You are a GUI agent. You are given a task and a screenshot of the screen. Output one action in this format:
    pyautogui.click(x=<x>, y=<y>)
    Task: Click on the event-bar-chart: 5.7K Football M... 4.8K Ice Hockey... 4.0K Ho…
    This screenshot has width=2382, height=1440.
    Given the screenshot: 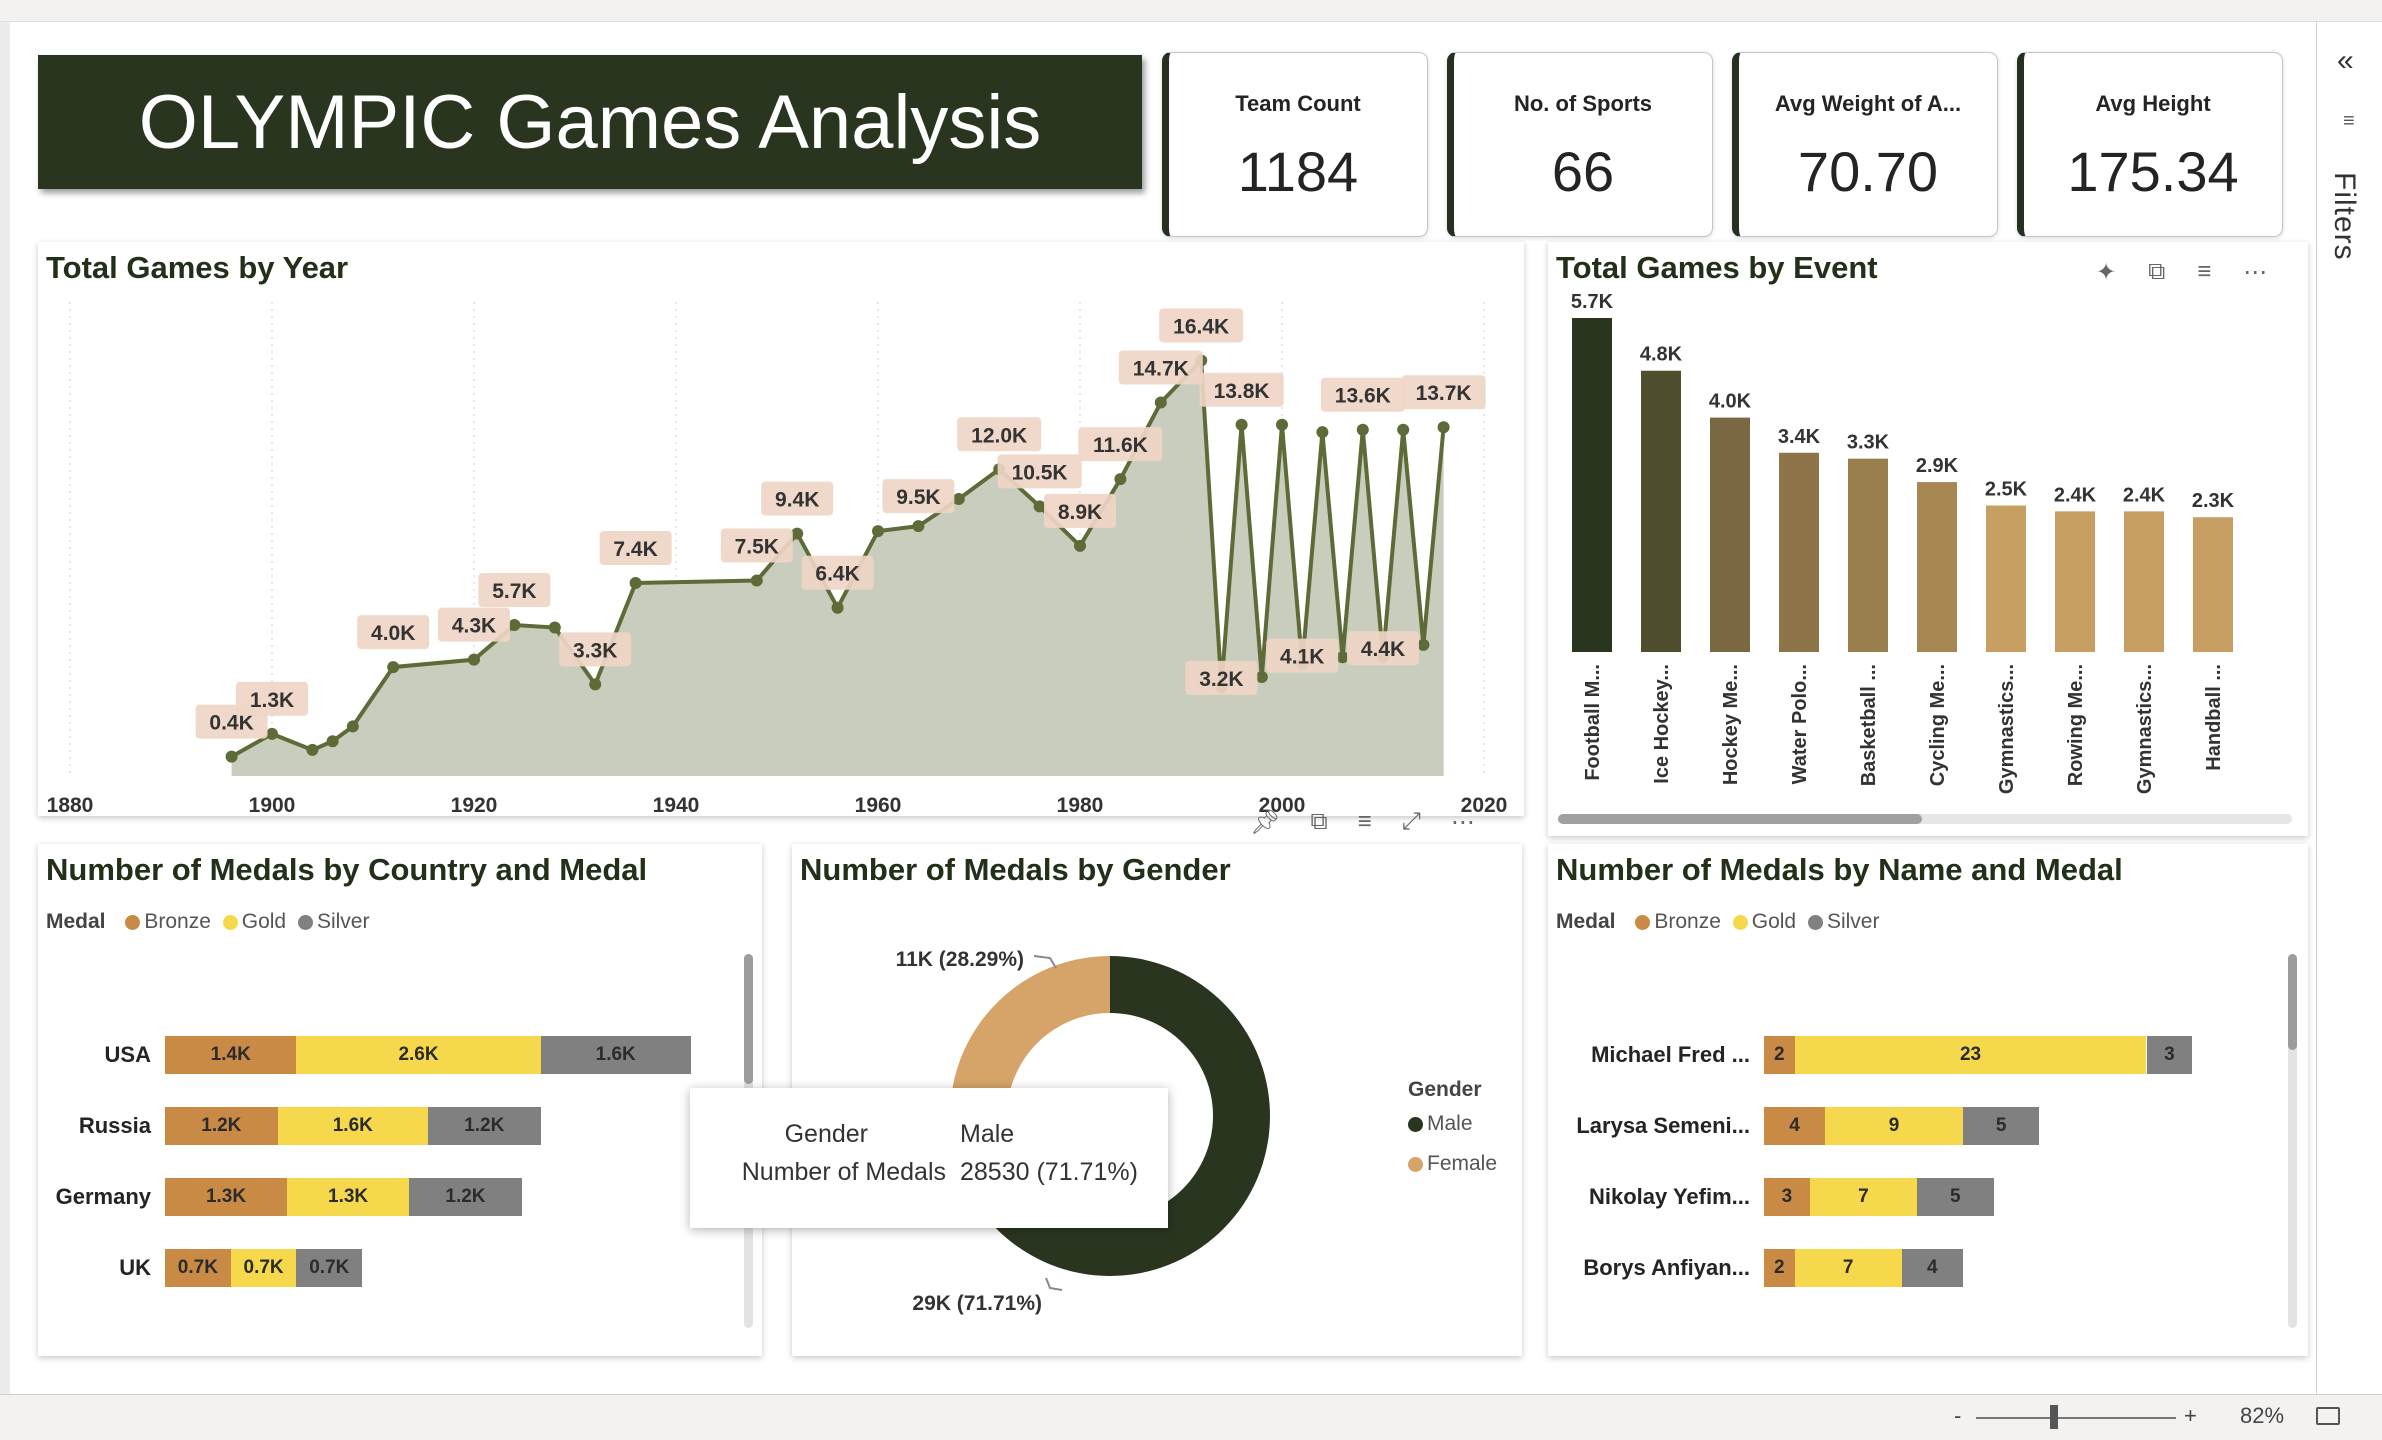 What is the action you would take?
    pyautogui.click(x=1928, y=539)
    